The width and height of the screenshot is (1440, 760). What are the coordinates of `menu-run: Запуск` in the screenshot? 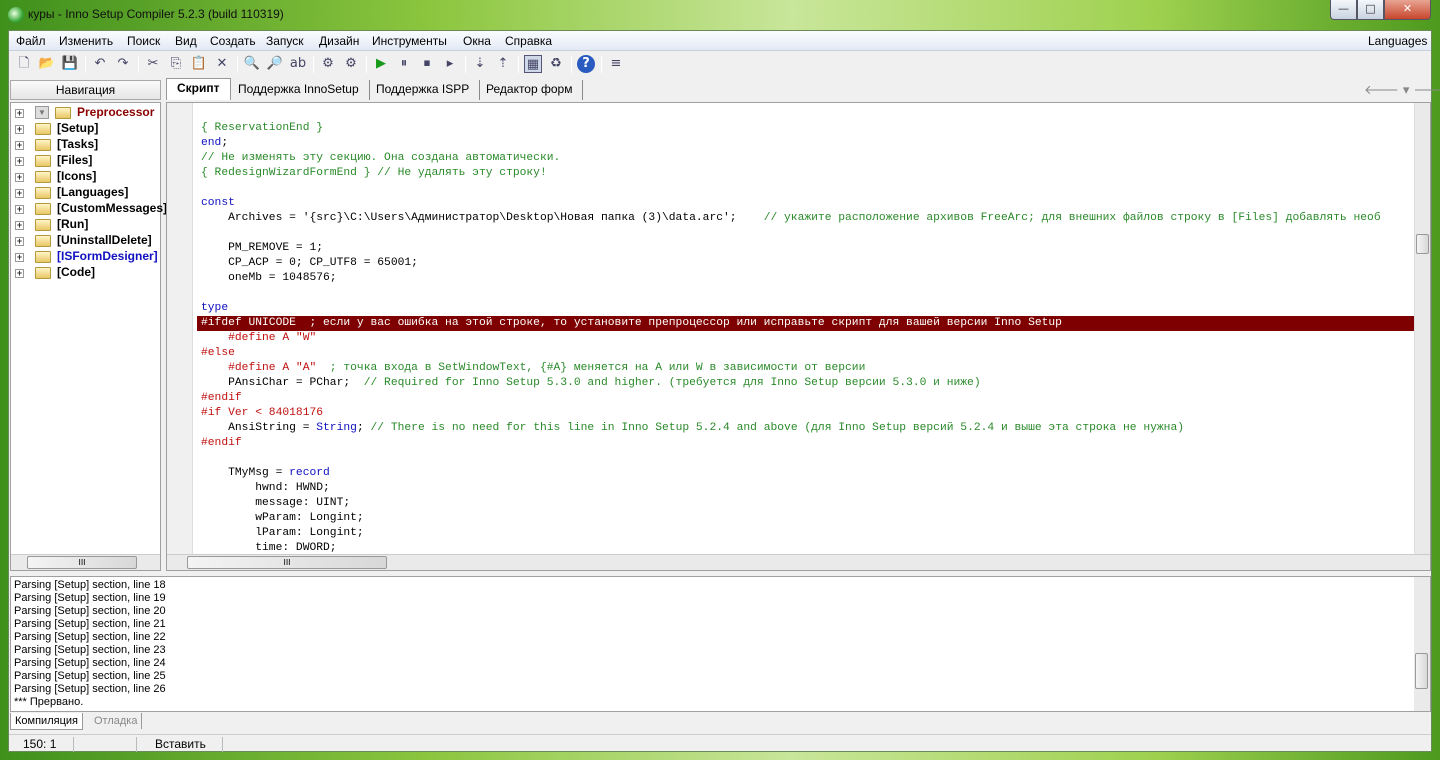 It's located at (285, 41).